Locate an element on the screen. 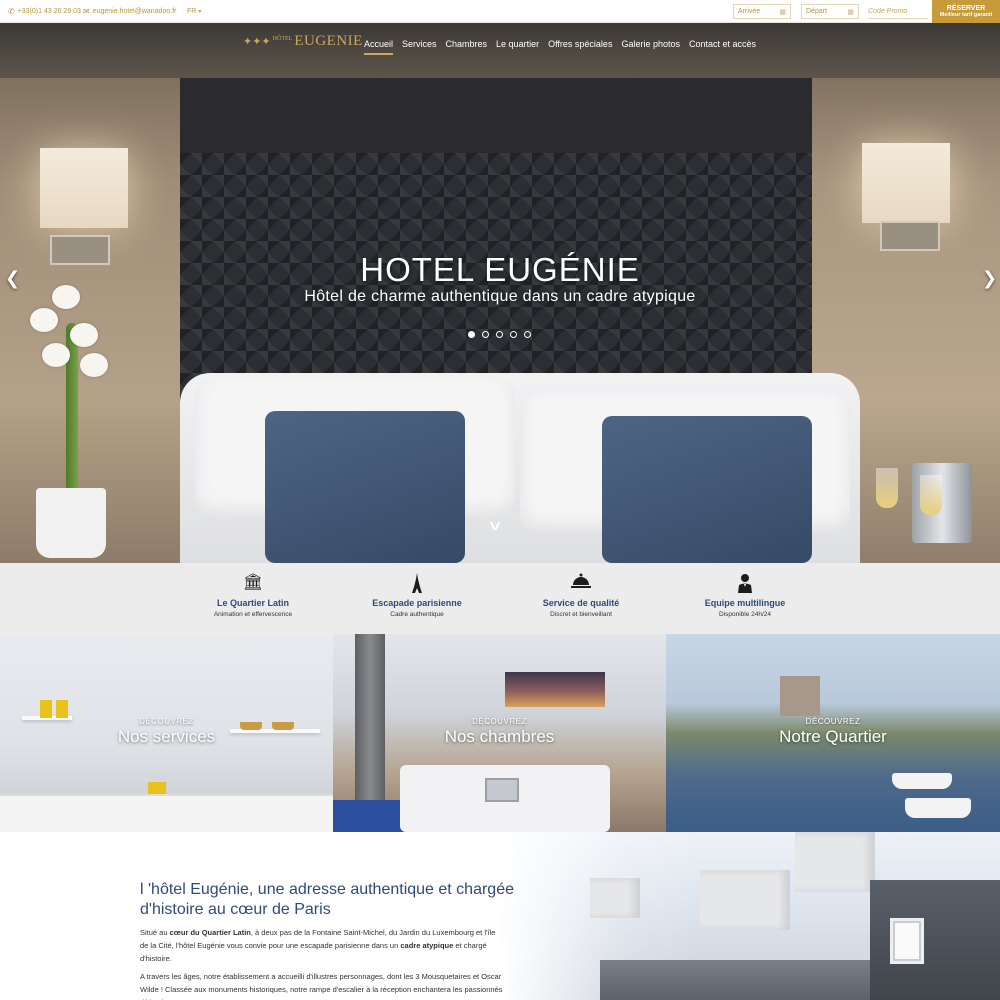 The image size is (1000, 1000). departure-placeholder: Départ is located at coordinates (817, 11).